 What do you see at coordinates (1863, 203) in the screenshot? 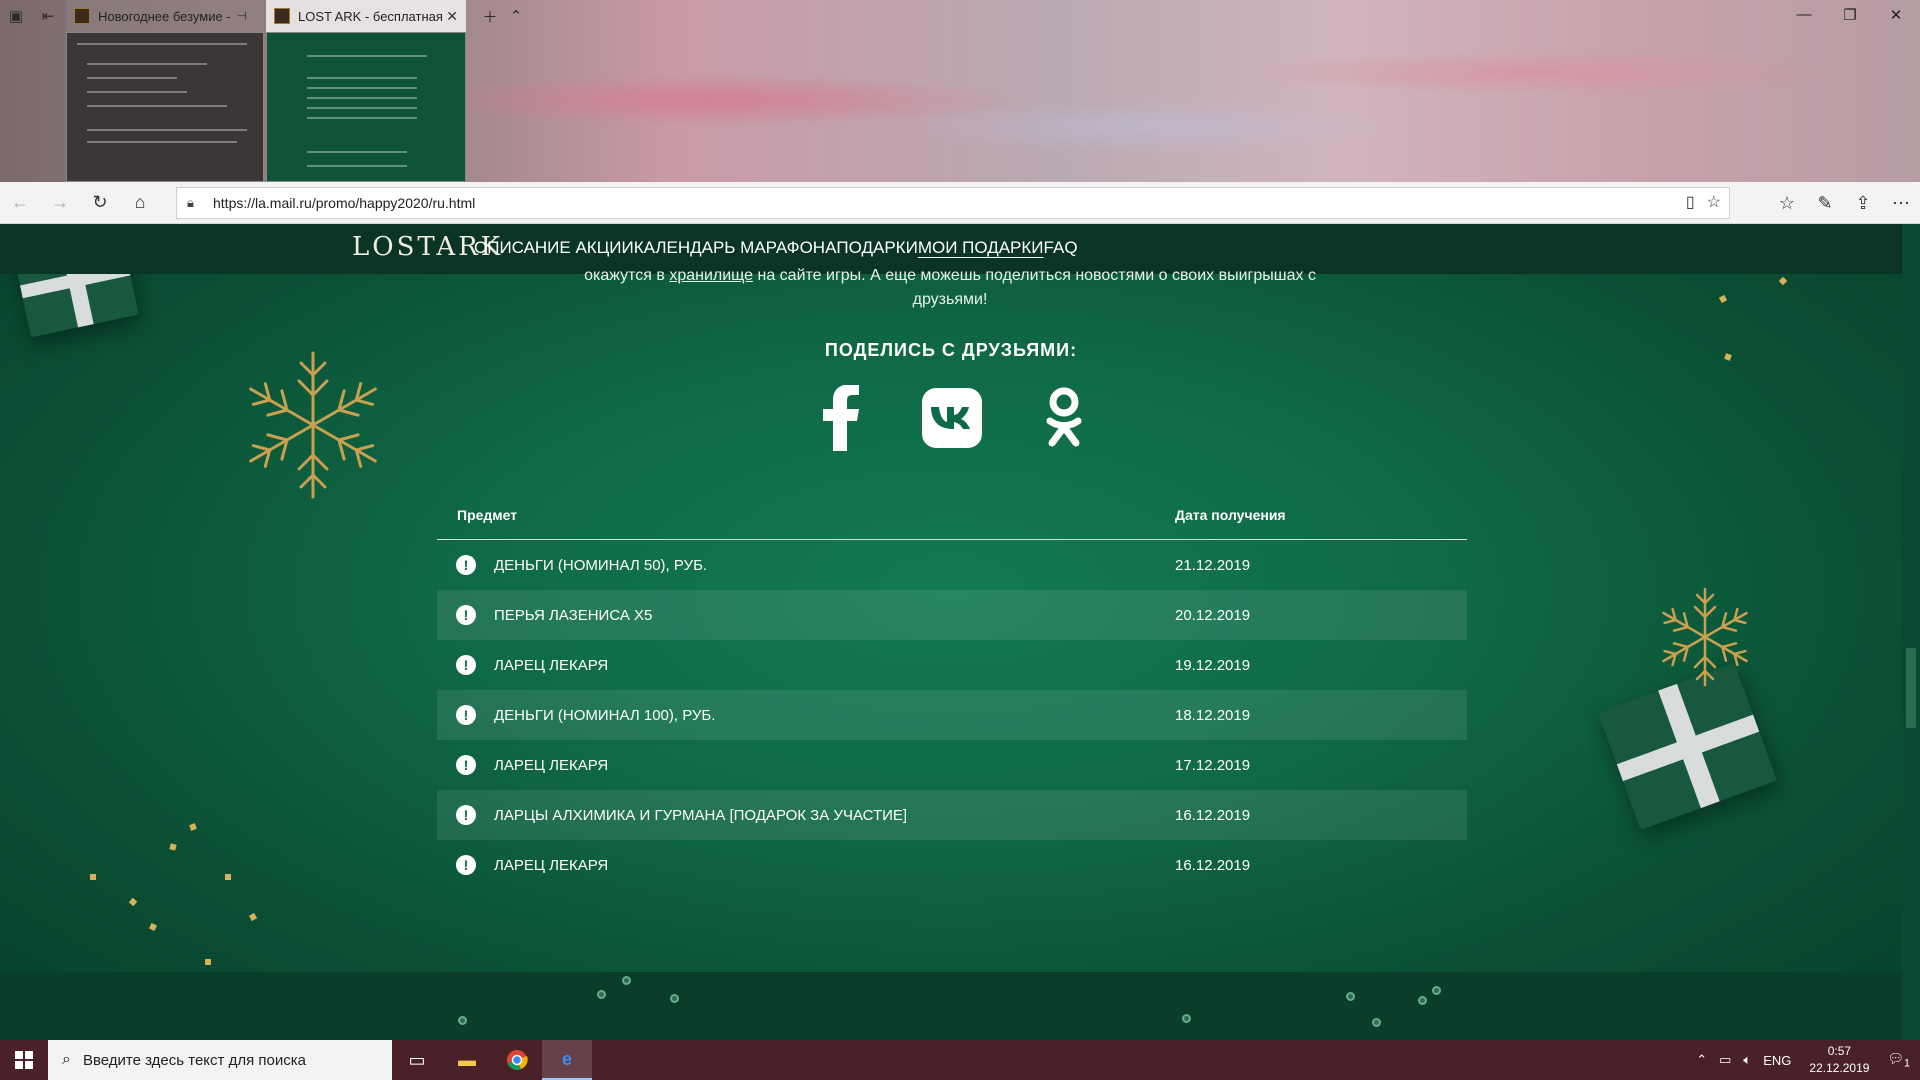
I see `share-icon: ⇪` at bounding box center [1863, 203].